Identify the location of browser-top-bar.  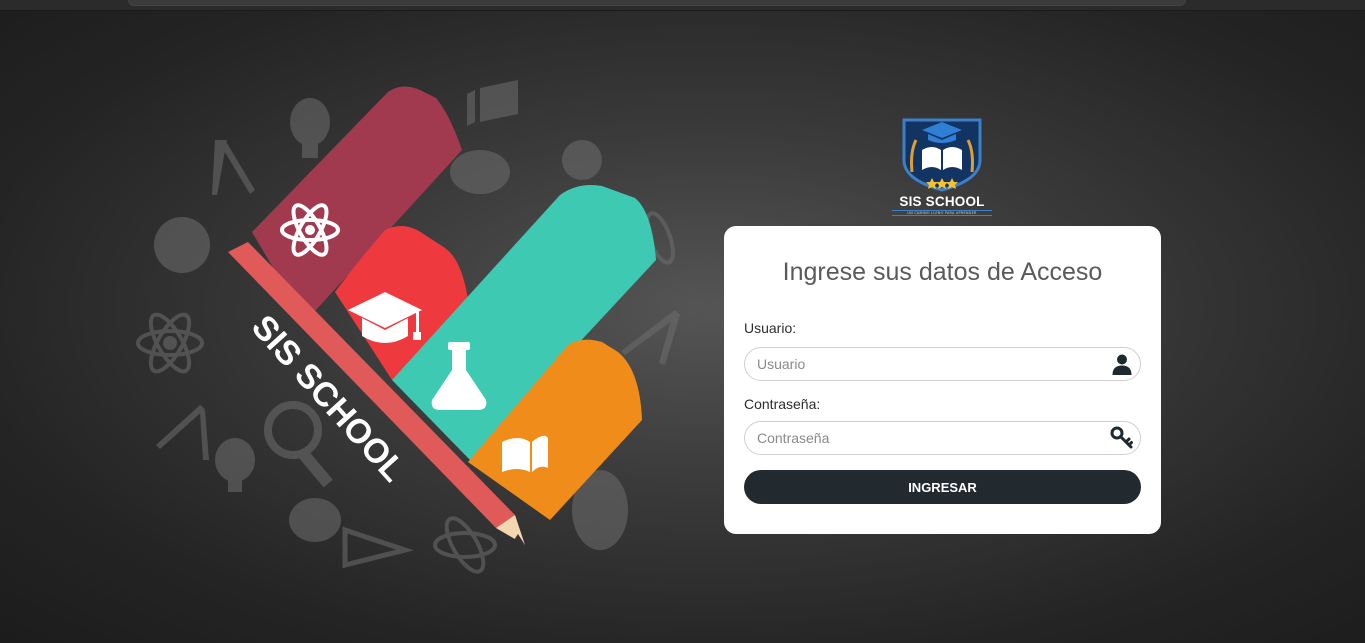
(682, 5).